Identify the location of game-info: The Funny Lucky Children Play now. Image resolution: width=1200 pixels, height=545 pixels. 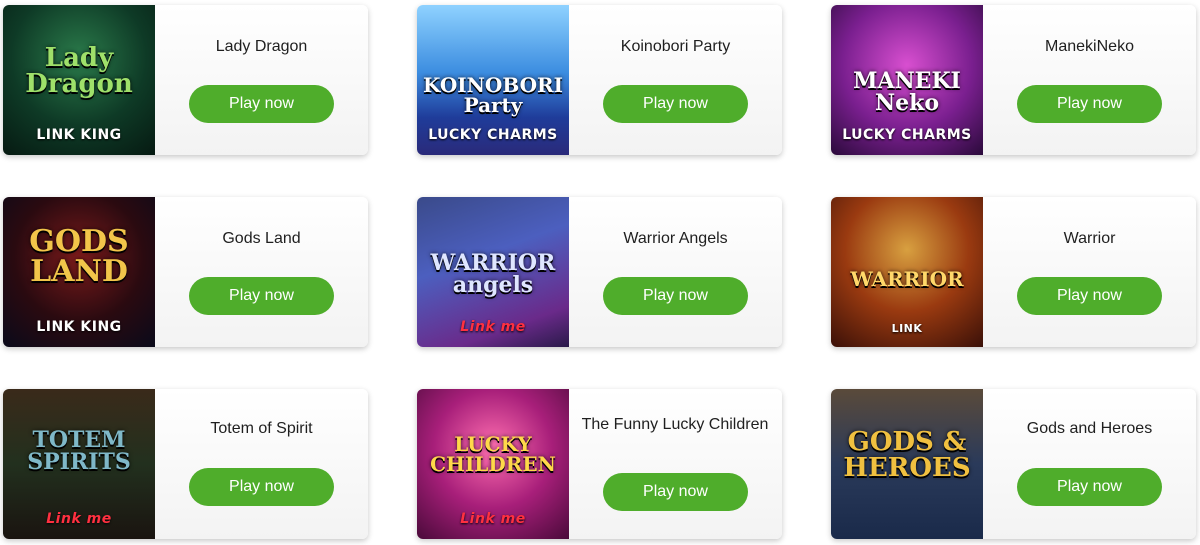
(675, 464).